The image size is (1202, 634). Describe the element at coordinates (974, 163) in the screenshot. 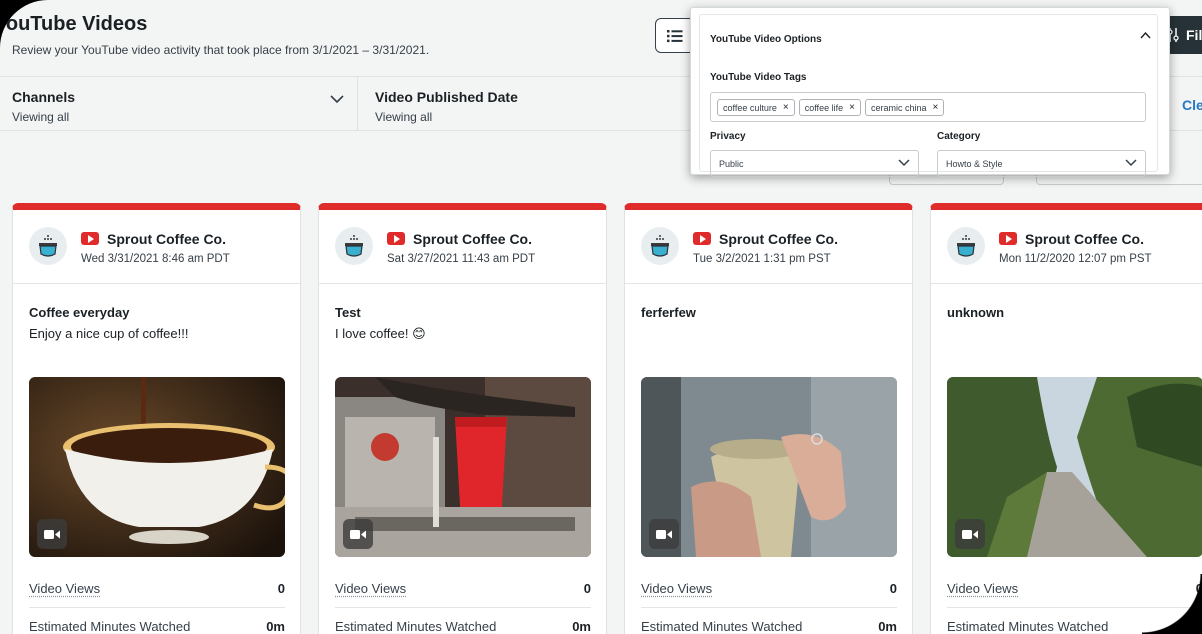

I see `category-select-value: Howto & Style` at that location.